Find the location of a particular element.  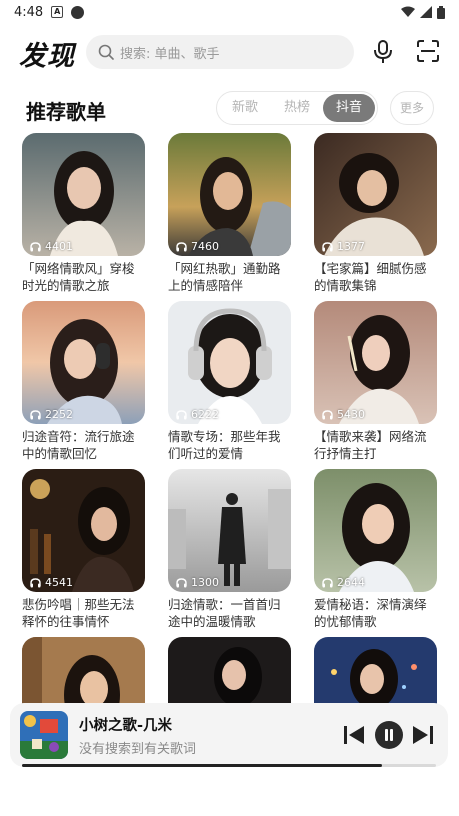

mini-player: 小树之歌-几米 没有搜索到有关歌词 is located at coordinates (229, 735).